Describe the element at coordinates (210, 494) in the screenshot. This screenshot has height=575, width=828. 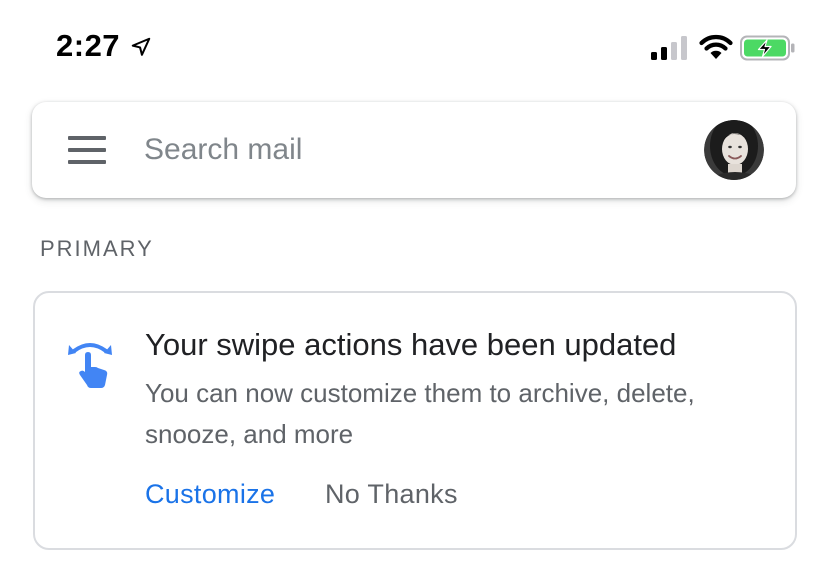
I see `customize-button: Customize` at that location.